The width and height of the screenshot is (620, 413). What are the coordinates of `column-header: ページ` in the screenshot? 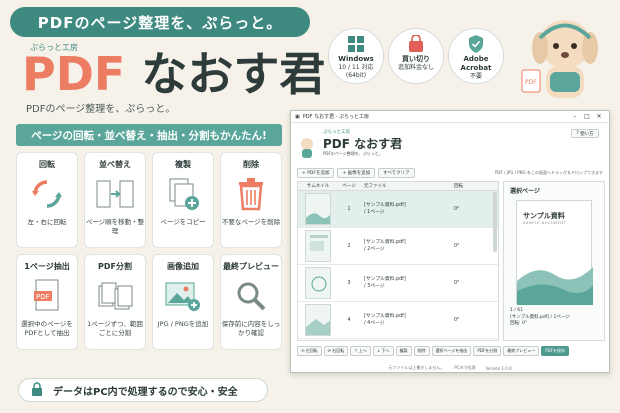 It's located at (349, 186).